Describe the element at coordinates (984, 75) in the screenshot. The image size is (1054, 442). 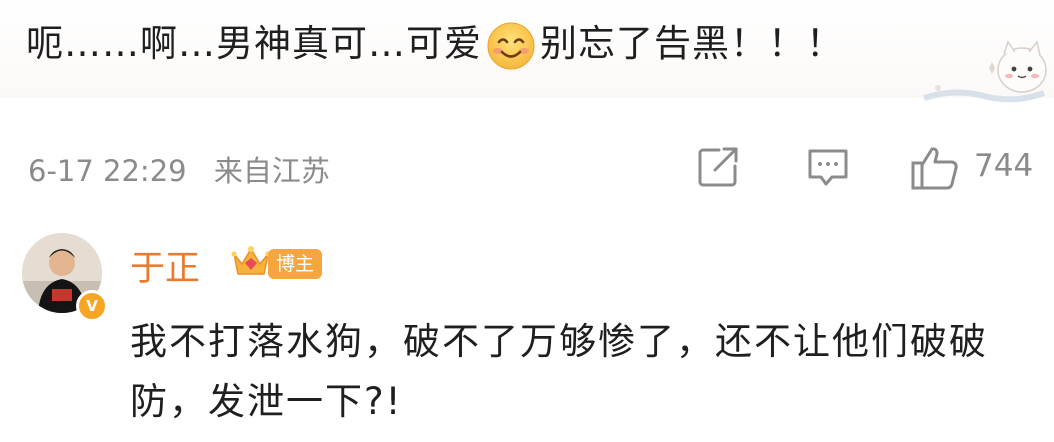
I see `cat-sticker-decoration-icon` at that location.